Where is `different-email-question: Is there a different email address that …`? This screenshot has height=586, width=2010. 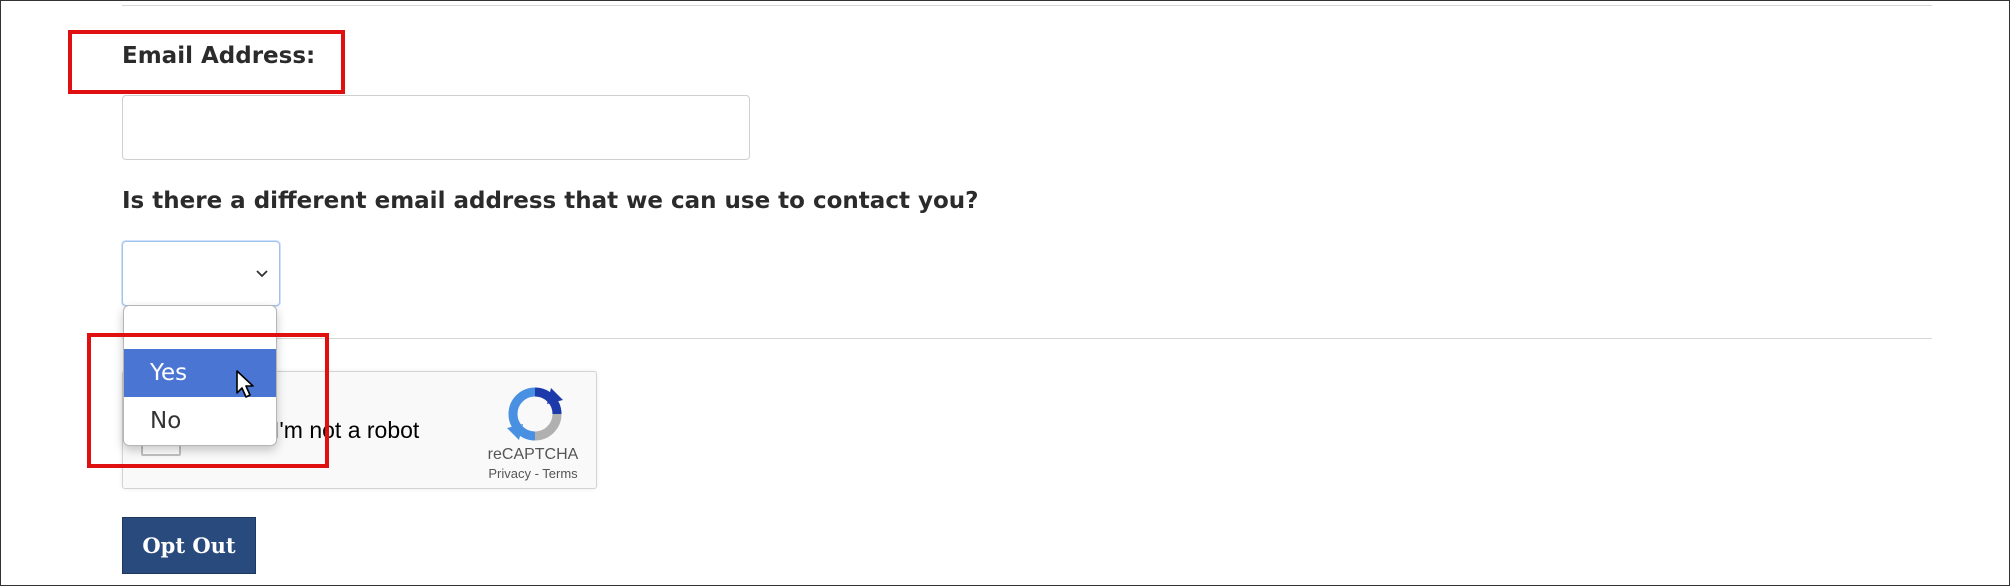 different-email-question: Is there a different email address that … is located at coordinates (550, 201).